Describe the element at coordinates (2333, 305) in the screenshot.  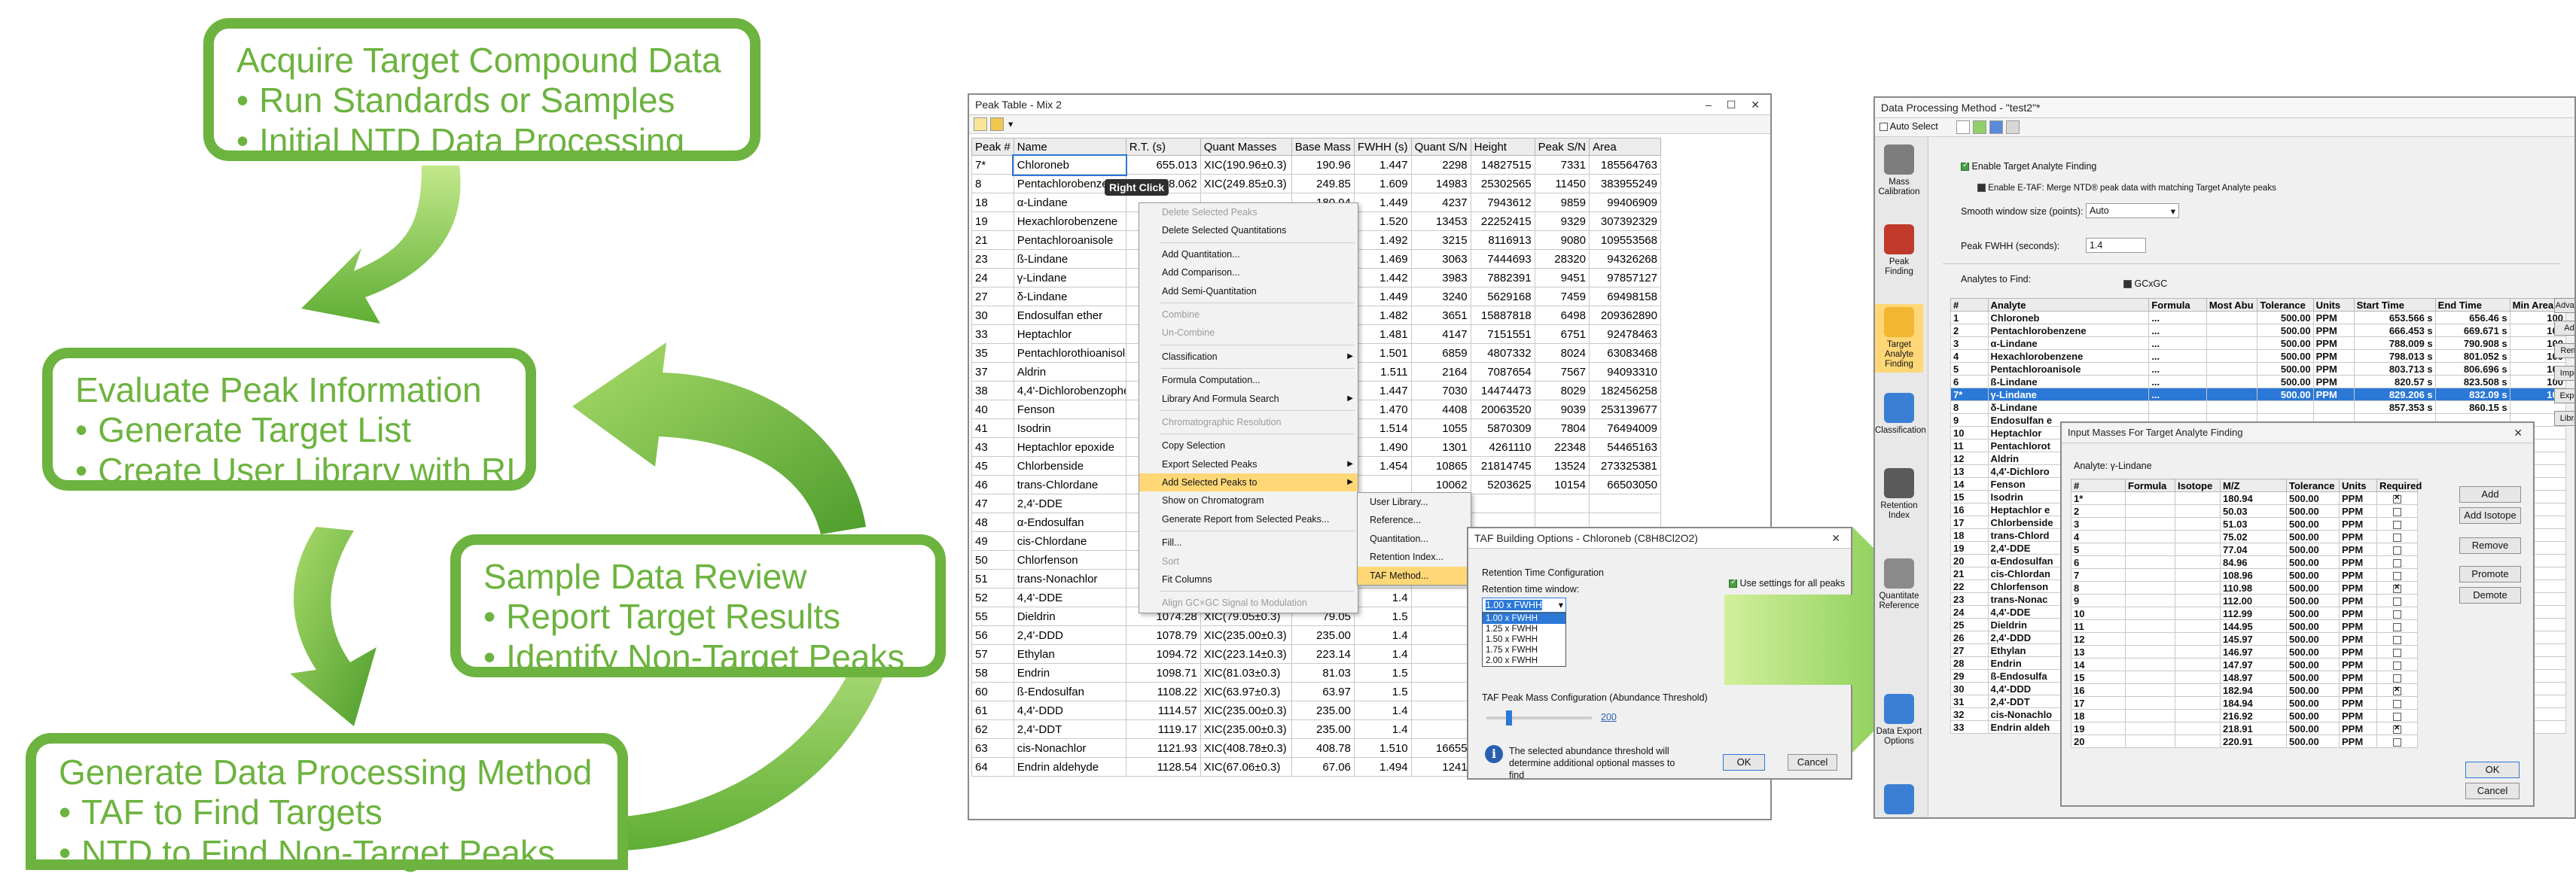
I see `column-header: Units` at that location.